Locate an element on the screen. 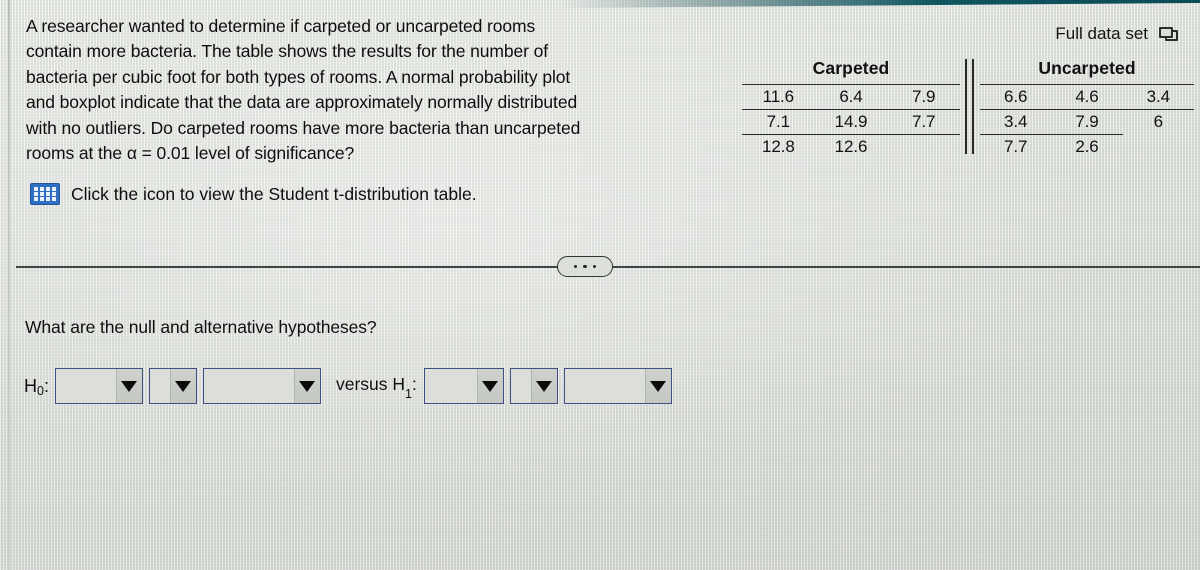 Image resolution: width=1200 pixels, height=570 pixels. popout-window-icon is located at coordinates (1168, 34).